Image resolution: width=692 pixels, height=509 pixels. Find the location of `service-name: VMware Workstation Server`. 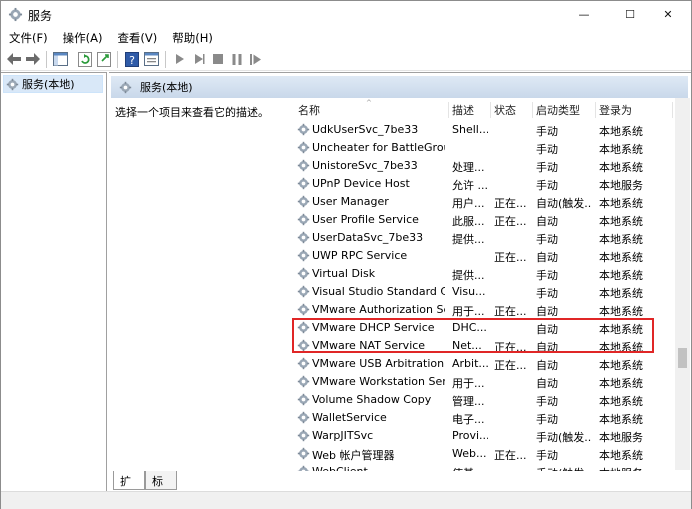

service-name: VMware Workstation Server is located at coordinates (378, 381).